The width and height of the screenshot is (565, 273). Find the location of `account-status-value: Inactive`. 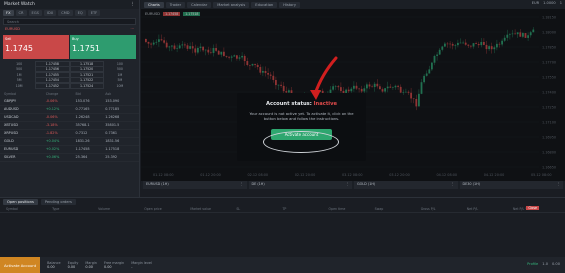

account-status-value: Inactive is located at coordinates (325, 104).